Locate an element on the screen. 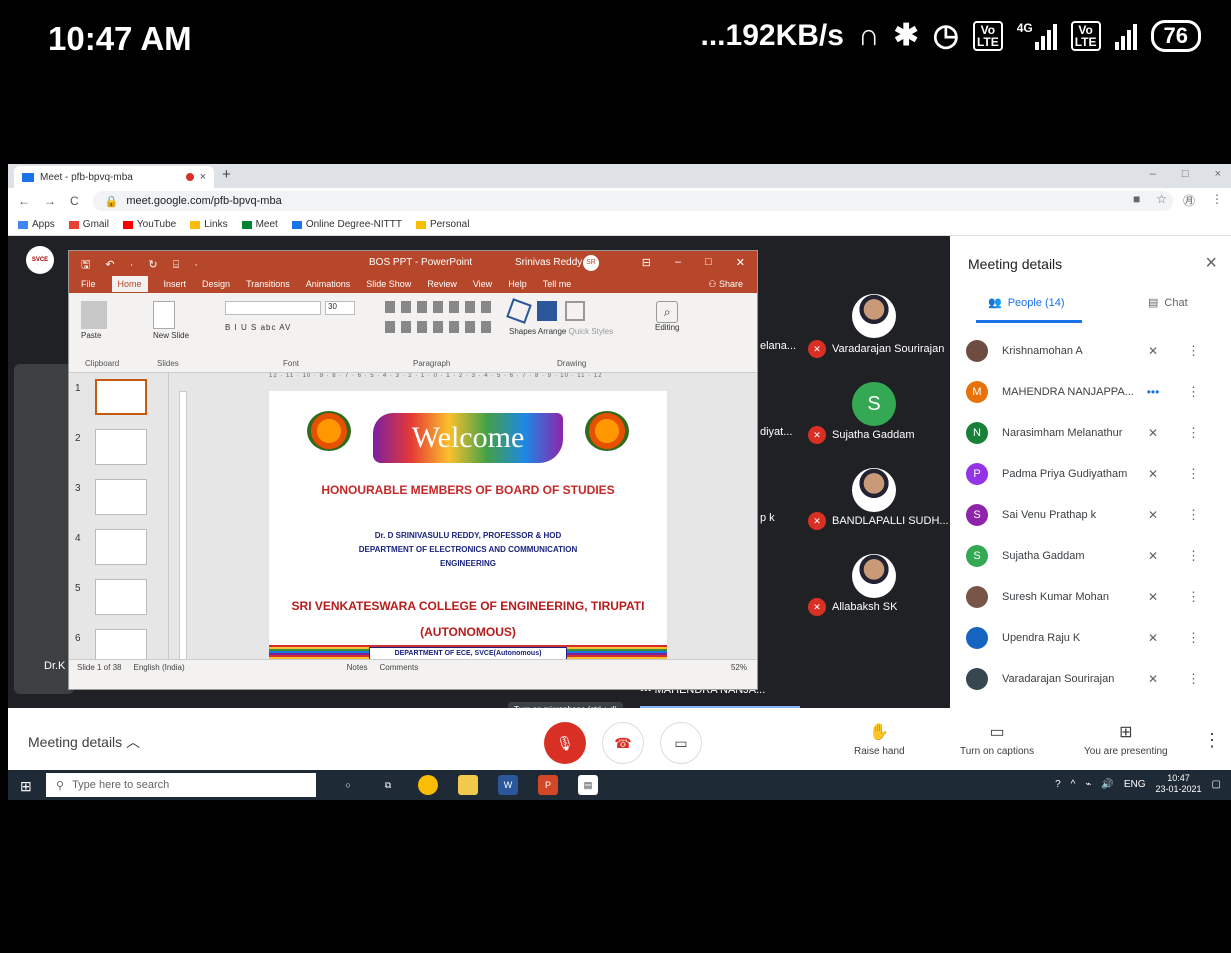  bookmark-item: Links is located at coordinates (209, 224).